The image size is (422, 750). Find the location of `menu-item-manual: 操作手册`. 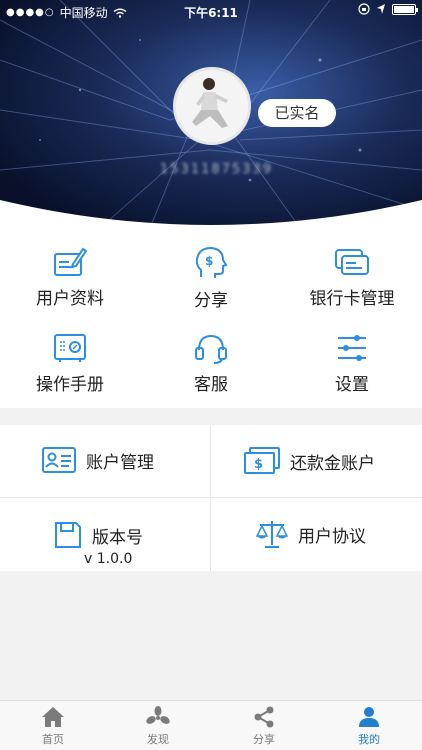

menu-item-manual: 操作手册 is located at coordinates (70, 363).